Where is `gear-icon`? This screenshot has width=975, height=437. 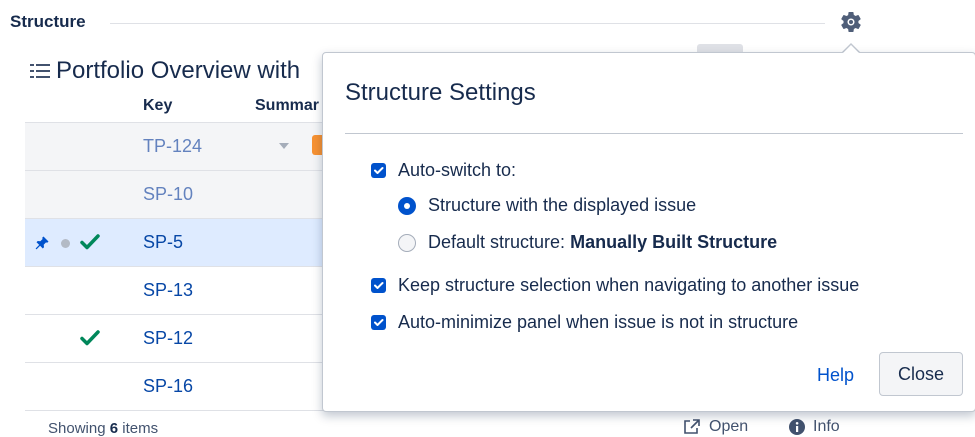 gear-icon is located at coordinates (851, 22).